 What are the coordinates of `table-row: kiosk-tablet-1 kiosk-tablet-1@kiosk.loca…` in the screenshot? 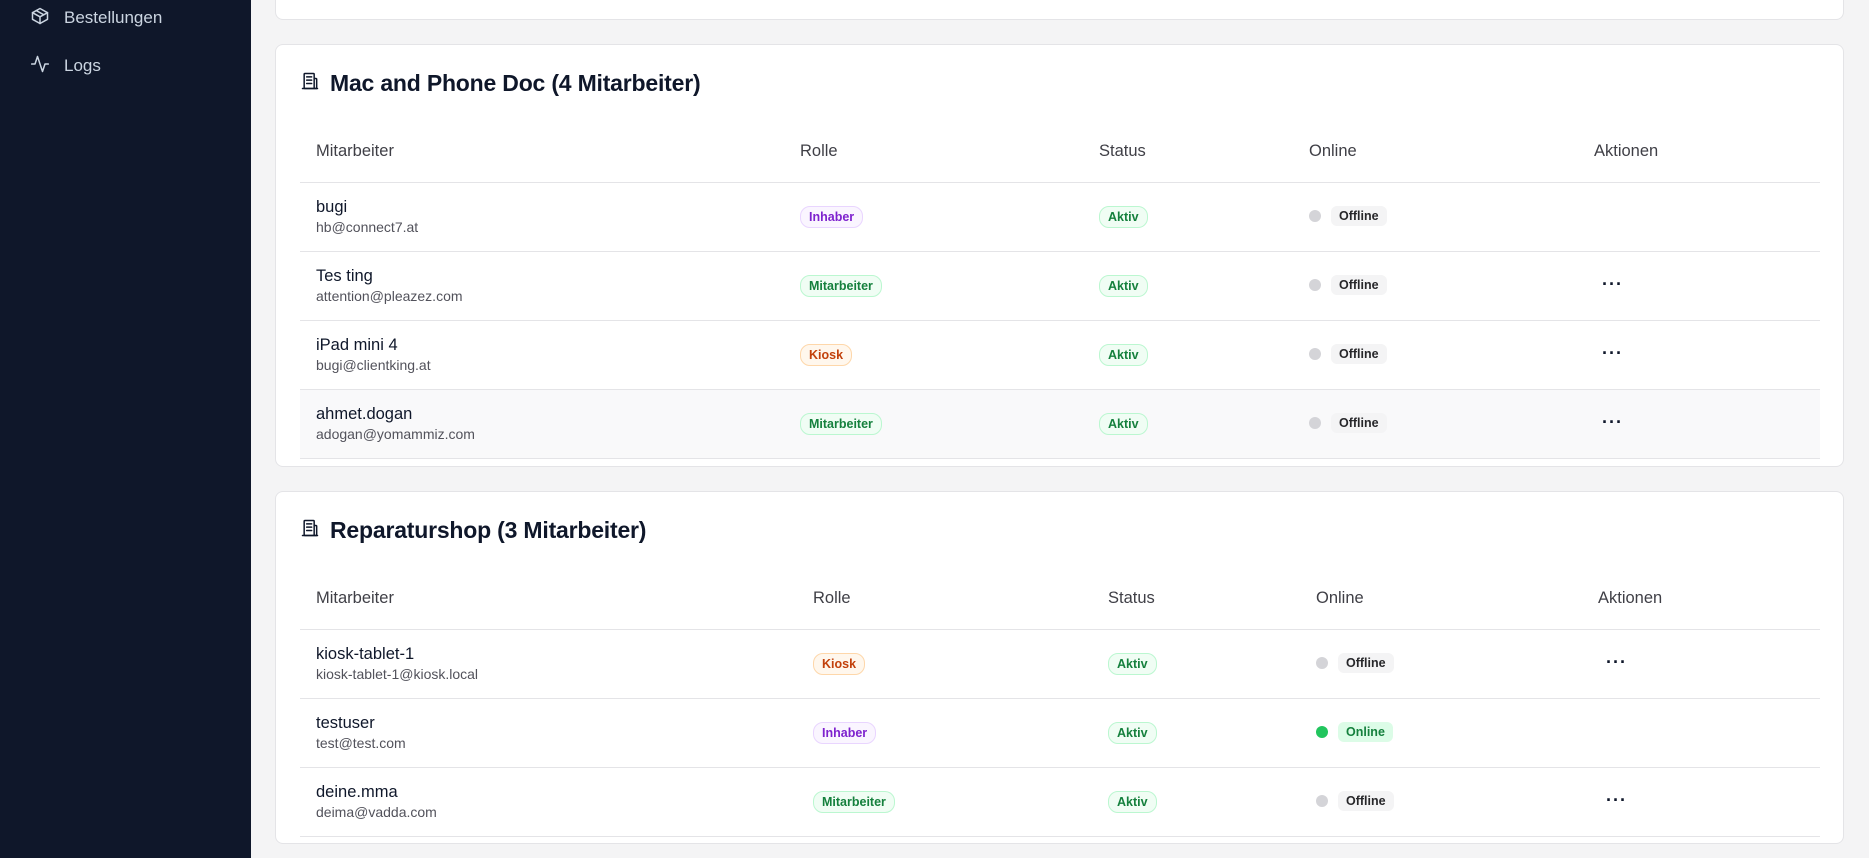 It's located at (1060, 664).